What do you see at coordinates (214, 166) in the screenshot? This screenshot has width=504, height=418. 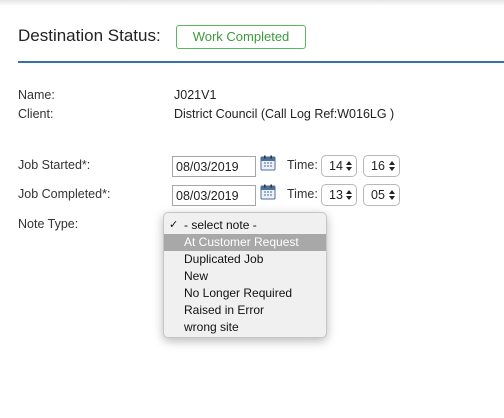 I see `job-started-date-input` at bounding box center [214, 166].